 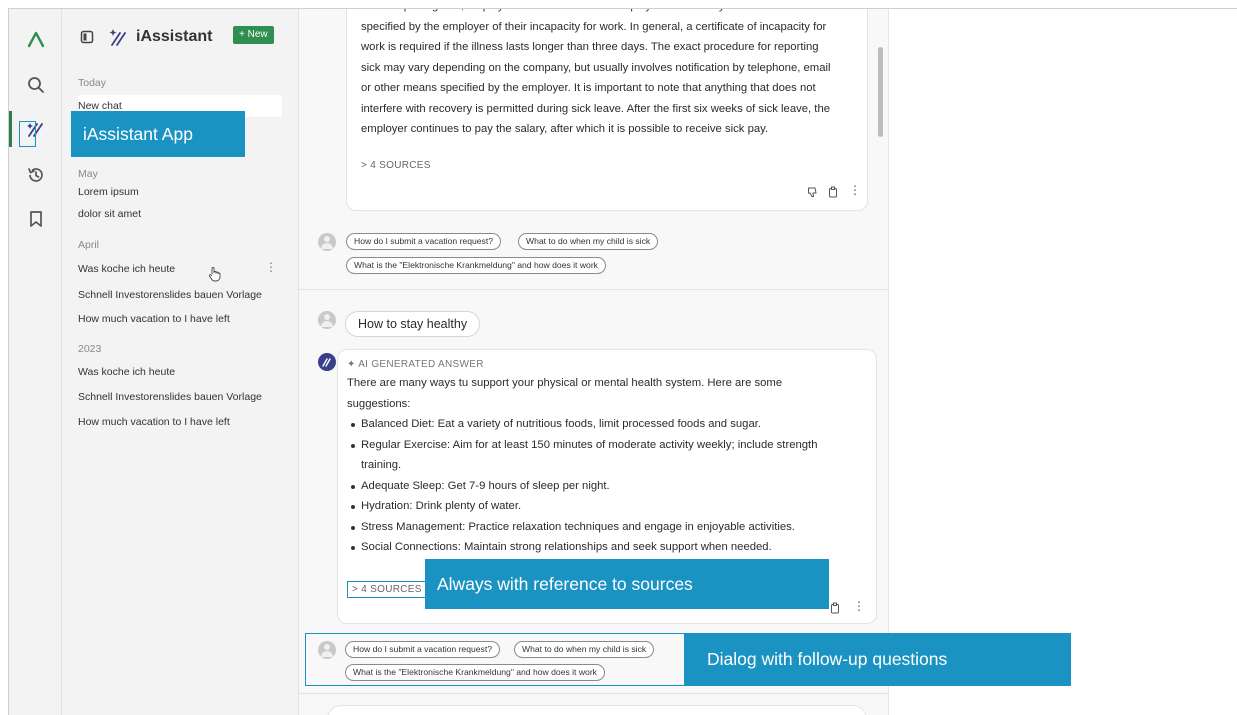 What do you see at coordinates (495, 659) in the screenshot?
I see `followups-highlight` at bounding box center [495, 659].